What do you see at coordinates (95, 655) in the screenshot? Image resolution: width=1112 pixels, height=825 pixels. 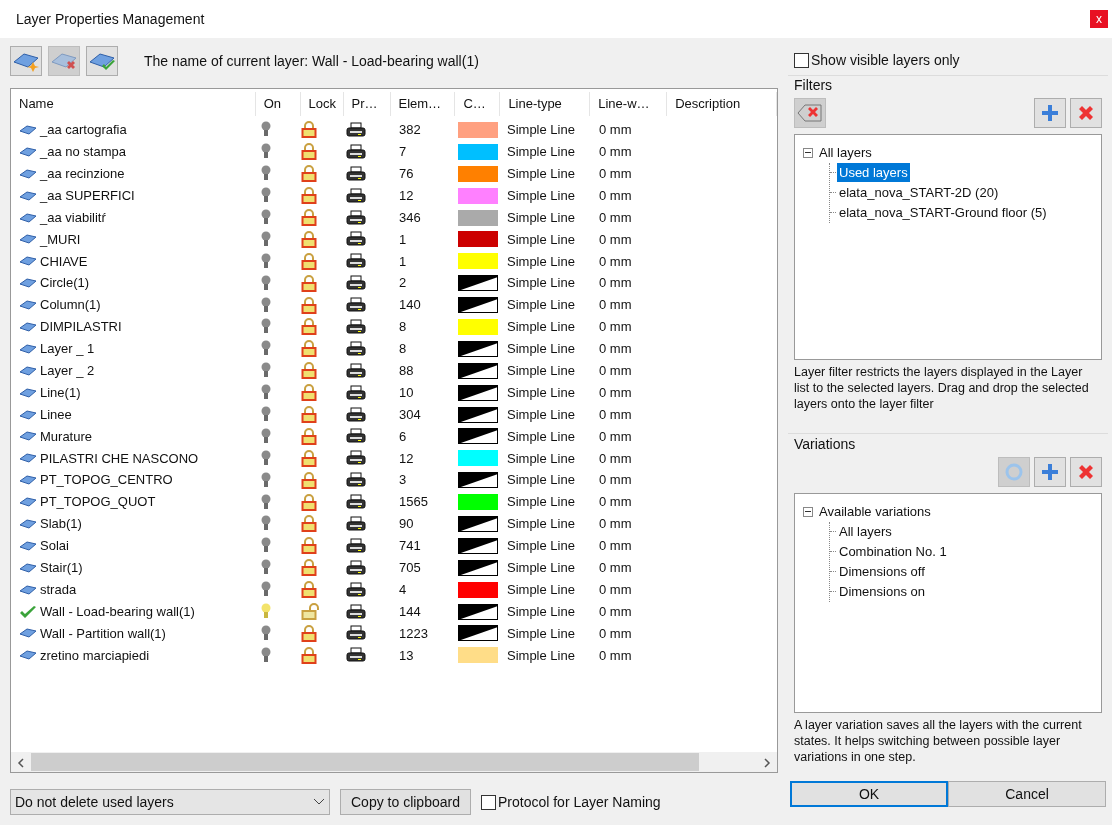 I see `layer-name: zretino marciapiedi` at bounding box center [95, 655].